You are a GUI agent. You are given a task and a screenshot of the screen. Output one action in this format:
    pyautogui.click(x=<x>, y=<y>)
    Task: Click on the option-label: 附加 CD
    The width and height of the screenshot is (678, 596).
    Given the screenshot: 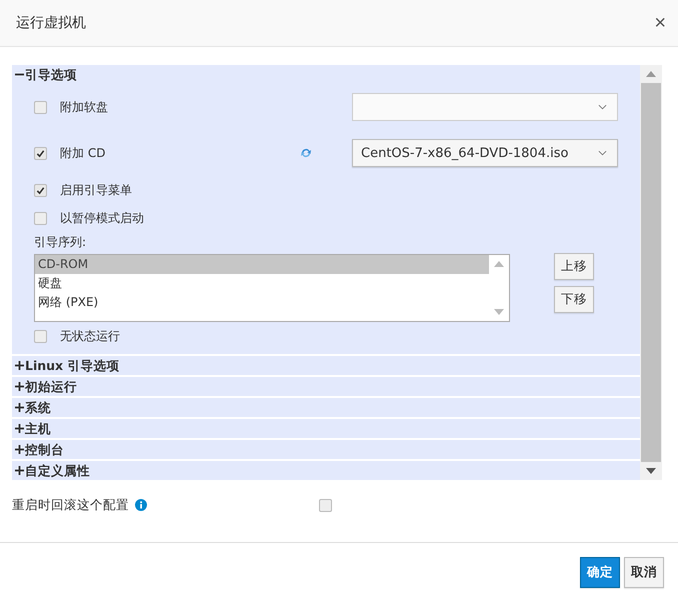 What is the action you would take?
    pyautogui.click(x=83, y=153)
    